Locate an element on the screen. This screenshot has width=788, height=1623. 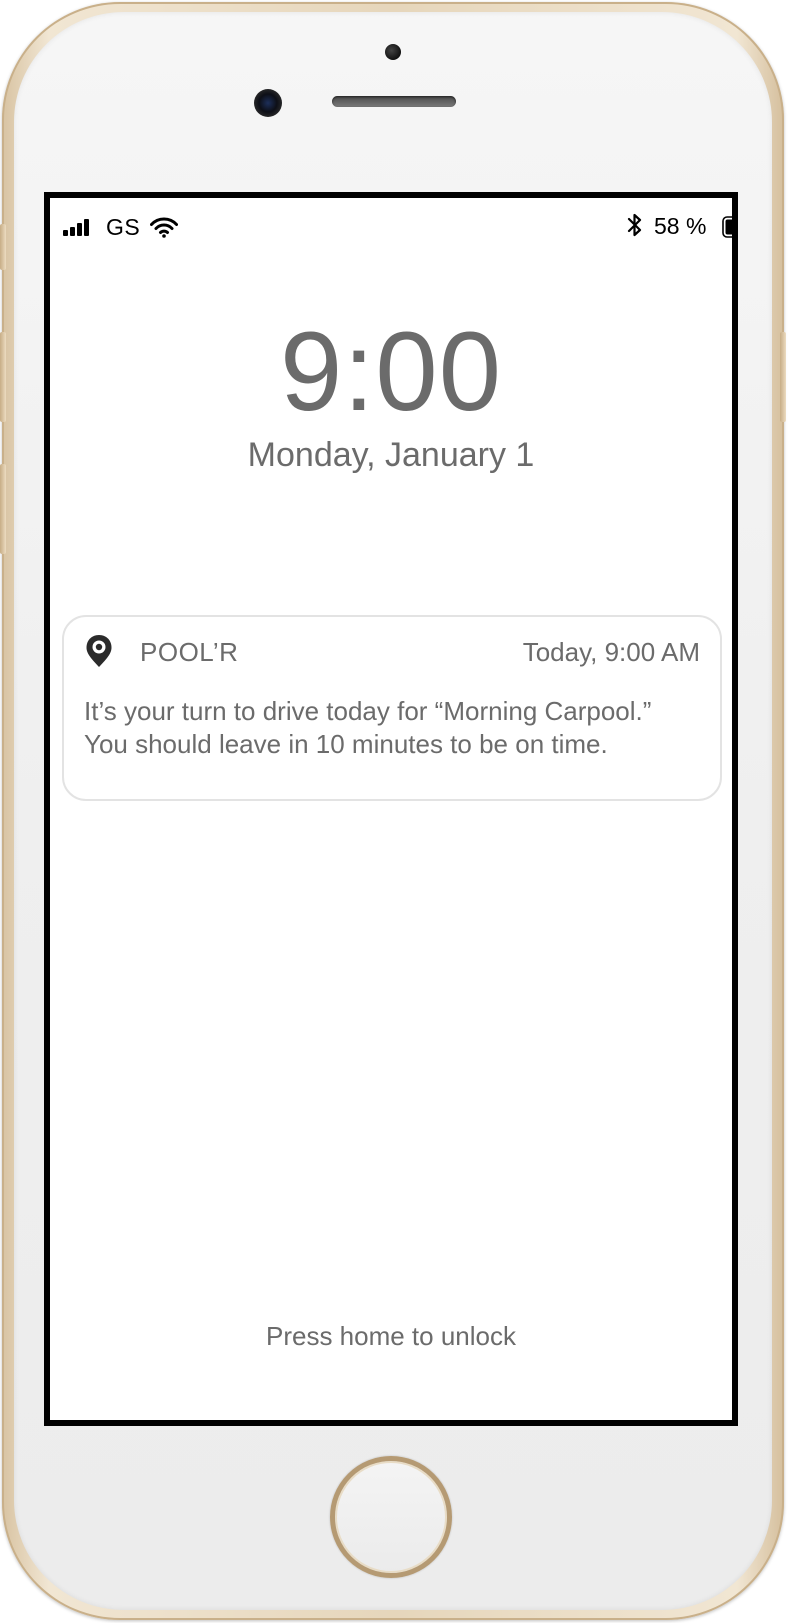
proximity-sensor is located at coordinates (393, 52).